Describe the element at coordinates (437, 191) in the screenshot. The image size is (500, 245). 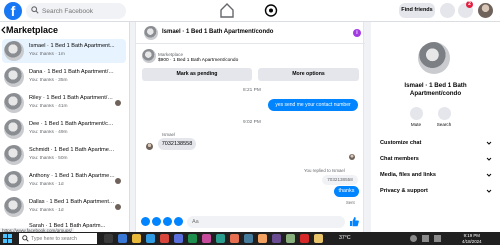
I see `privacy-support-row: Privacy & support` at that location.